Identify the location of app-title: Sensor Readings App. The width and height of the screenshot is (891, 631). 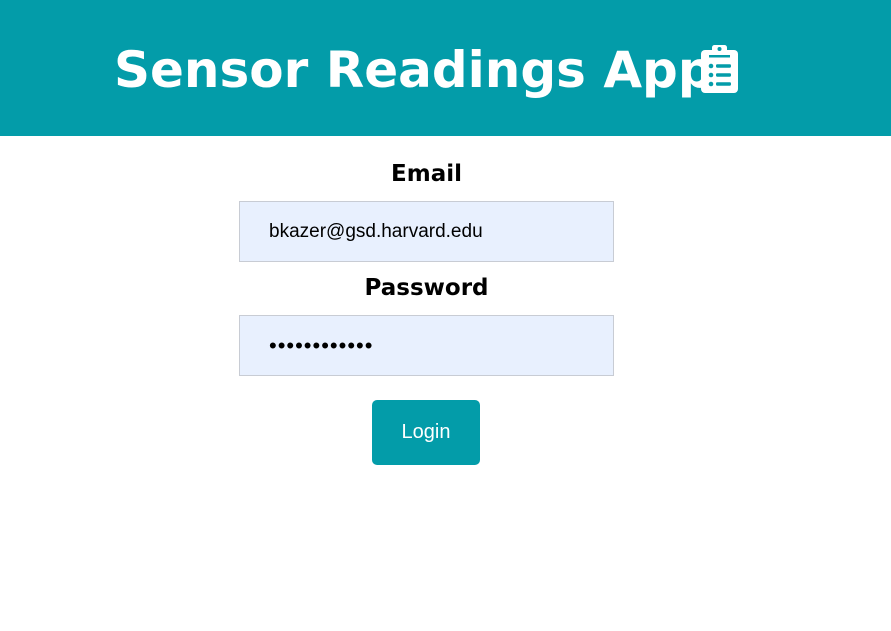
(414, 70).